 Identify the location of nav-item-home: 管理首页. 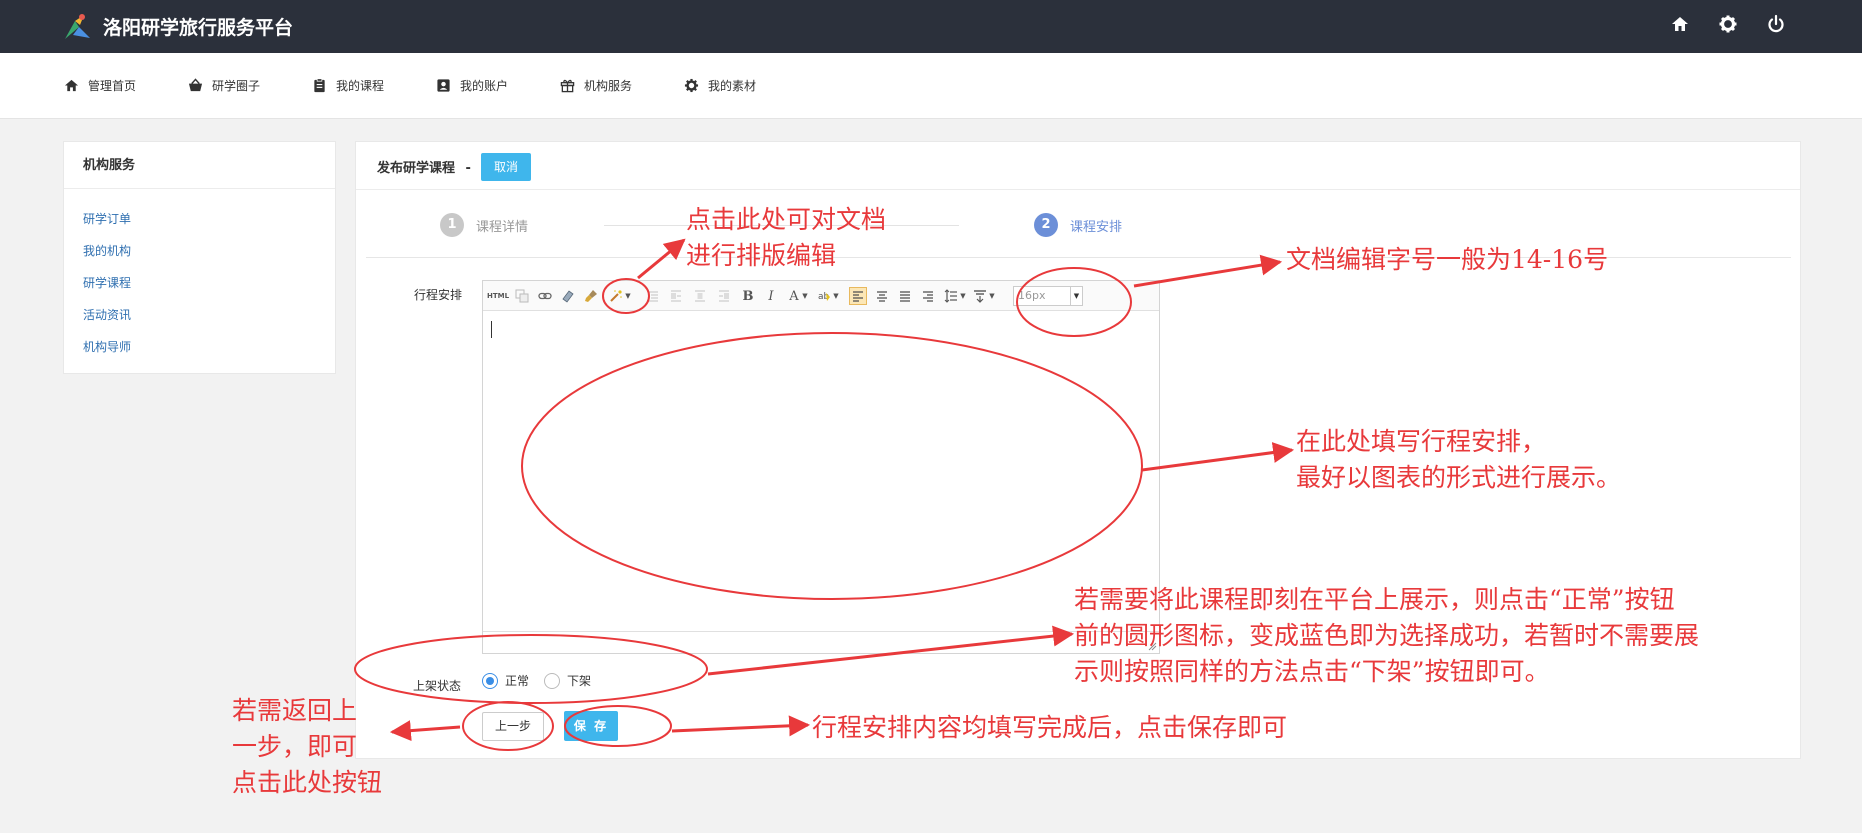
(100, 85).